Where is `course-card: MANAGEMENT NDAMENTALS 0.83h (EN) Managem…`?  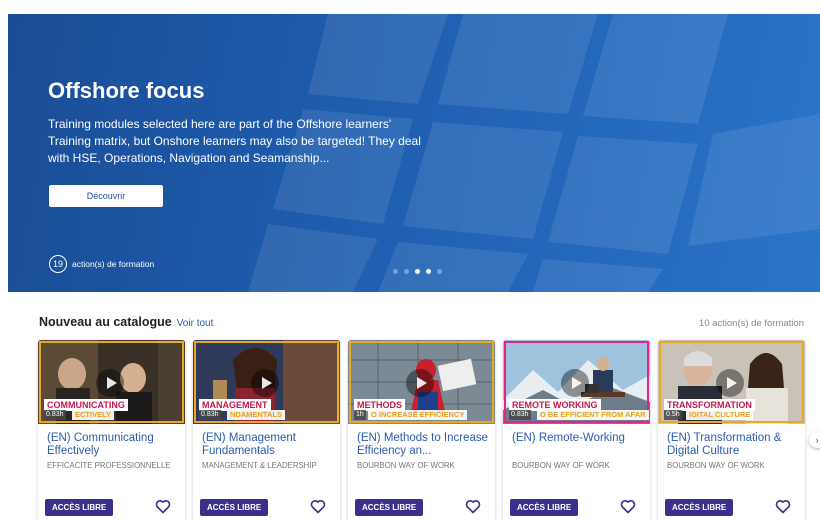 course-card: MANAGEMENT NDAMENTALS 0.83h (EN) Managem… is located at coordinates (266, 430).